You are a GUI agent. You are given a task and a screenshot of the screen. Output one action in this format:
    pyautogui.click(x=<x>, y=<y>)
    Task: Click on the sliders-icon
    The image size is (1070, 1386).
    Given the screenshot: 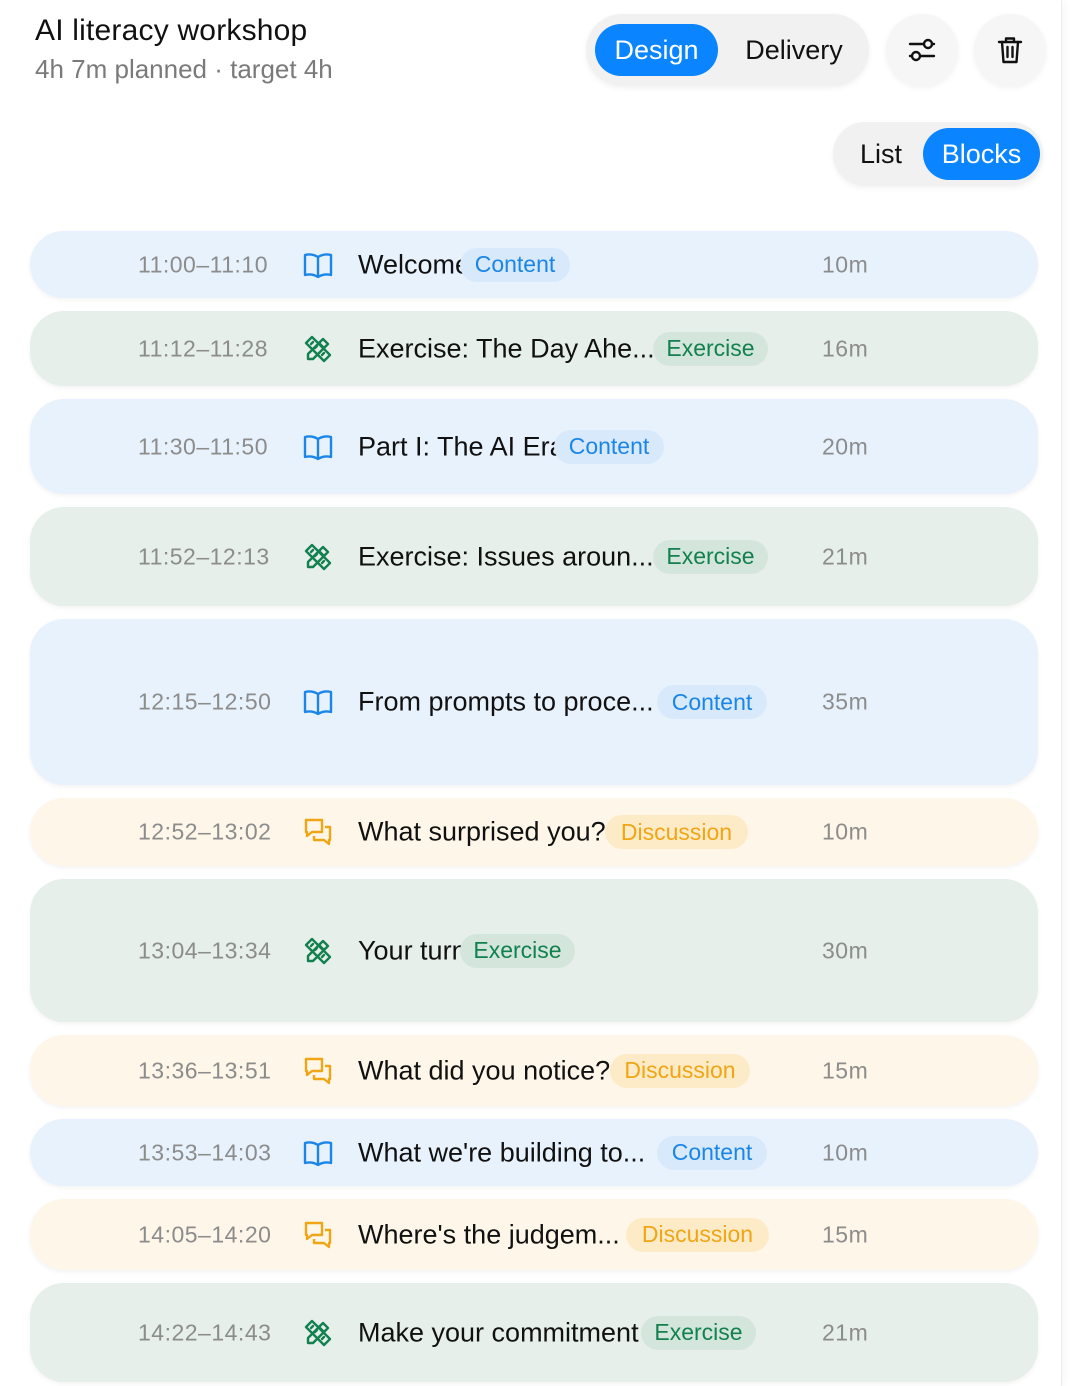 What is the action you would take?
    pyautogui.click(x=922, y=50)
    